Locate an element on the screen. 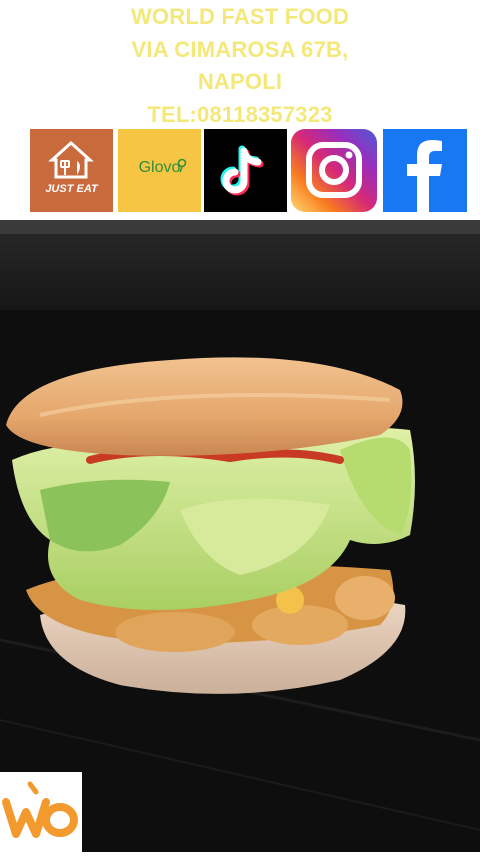 This screenshot has height=857, width=480. glovo-pin-icon is located at coordinates (182, 165).